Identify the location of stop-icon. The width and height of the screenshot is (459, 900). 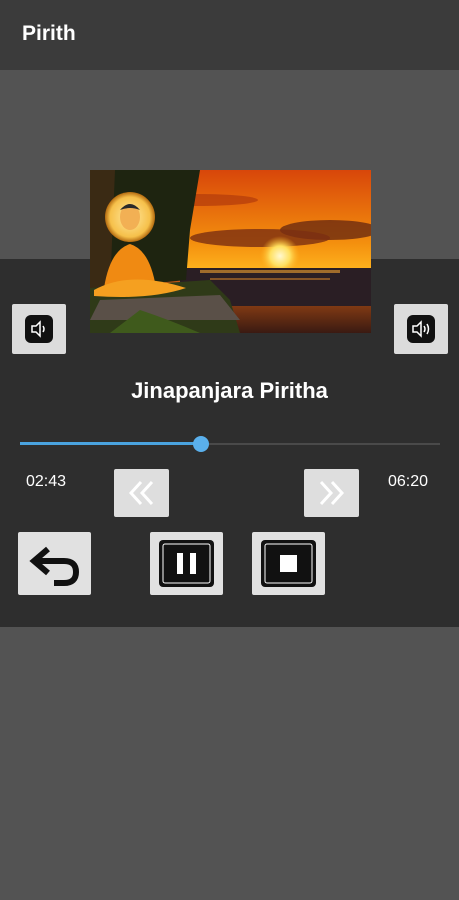
(288, 563).